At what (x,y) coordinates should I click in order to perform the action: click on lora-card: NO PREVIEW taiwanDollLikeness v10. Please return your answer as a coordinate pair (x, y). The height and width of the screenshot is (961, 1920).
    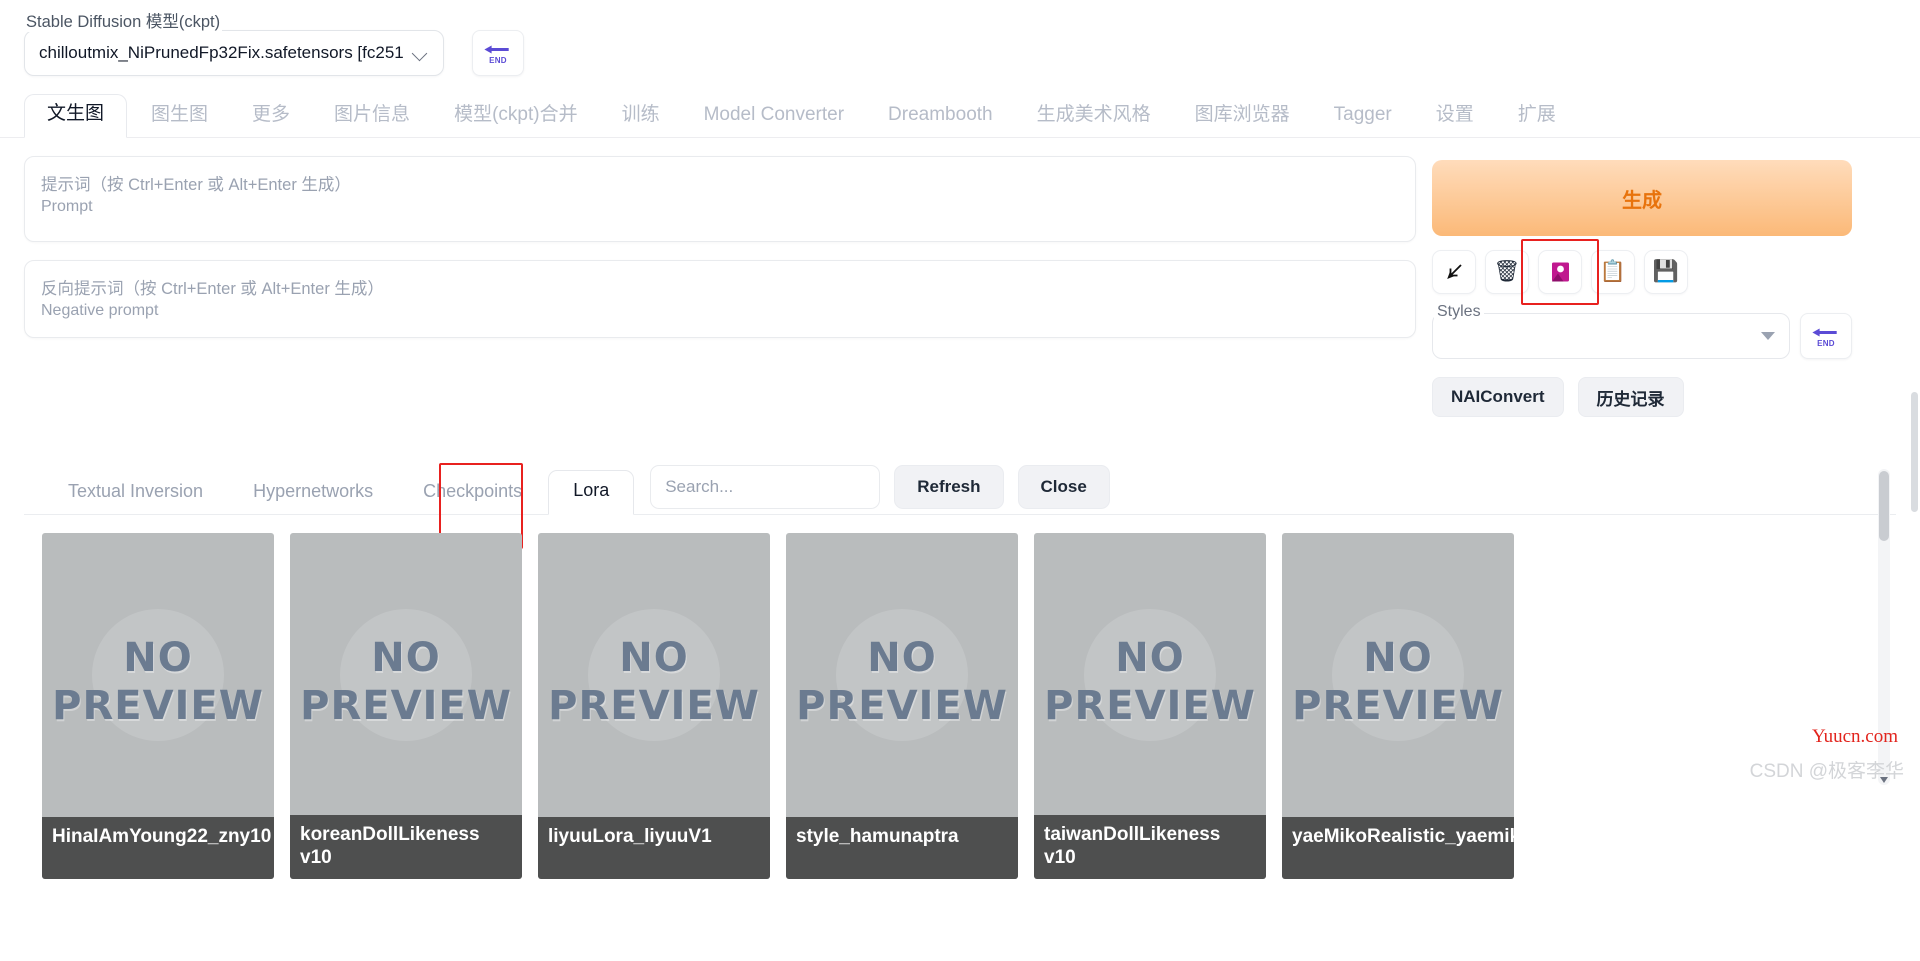
    Looking at the image, I should click on (1150, 706).